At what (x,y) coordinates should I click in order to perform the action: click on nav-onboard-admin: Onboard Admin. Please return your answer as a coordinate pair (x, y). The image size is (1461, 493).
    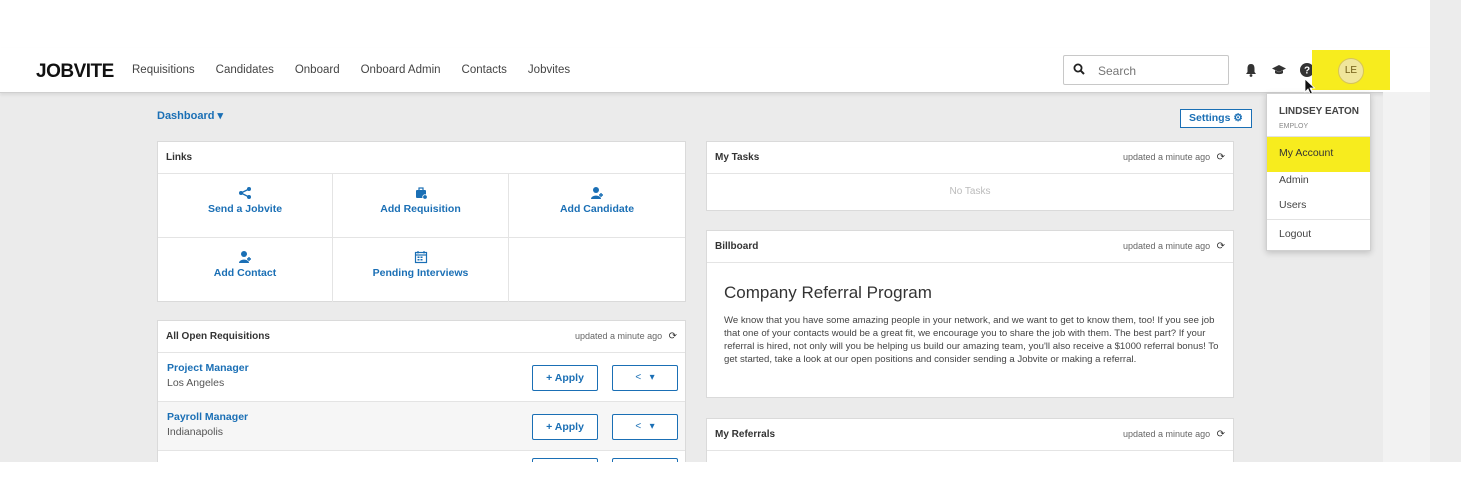
    Looking at the image, I should click on (401, 70).